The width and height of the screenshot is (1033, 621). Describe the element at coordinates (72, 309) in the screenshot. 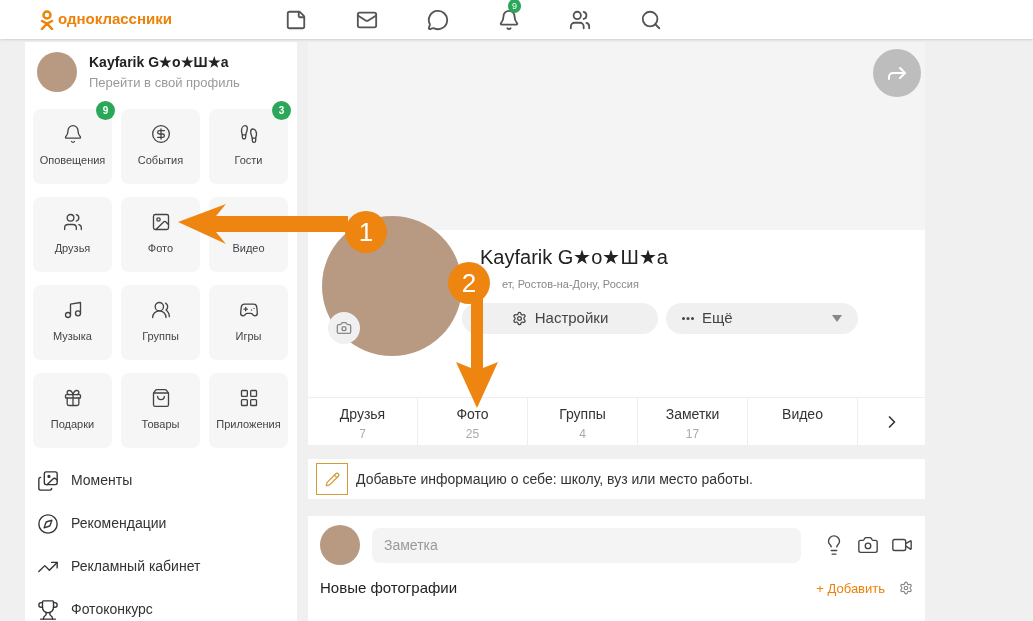

I see `music-note-icon` at that location.